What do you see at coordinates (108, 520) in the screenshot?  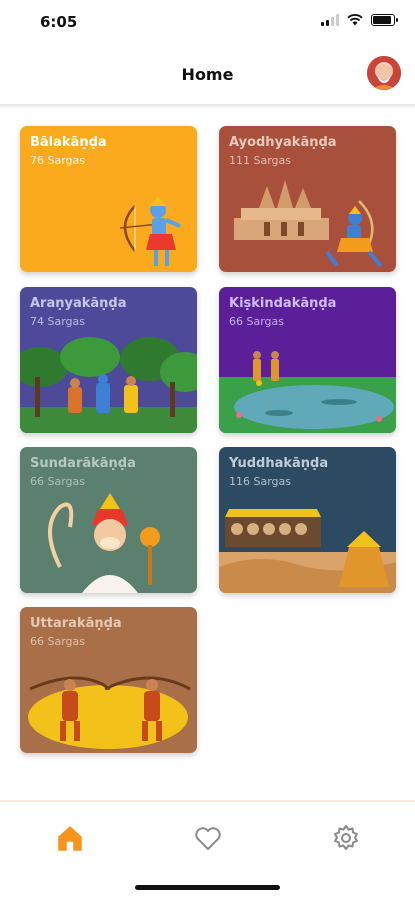 I see `card-sundarakanda: Sundarākāṇḍa 66 Sargas` at bounding box center [108, 520].